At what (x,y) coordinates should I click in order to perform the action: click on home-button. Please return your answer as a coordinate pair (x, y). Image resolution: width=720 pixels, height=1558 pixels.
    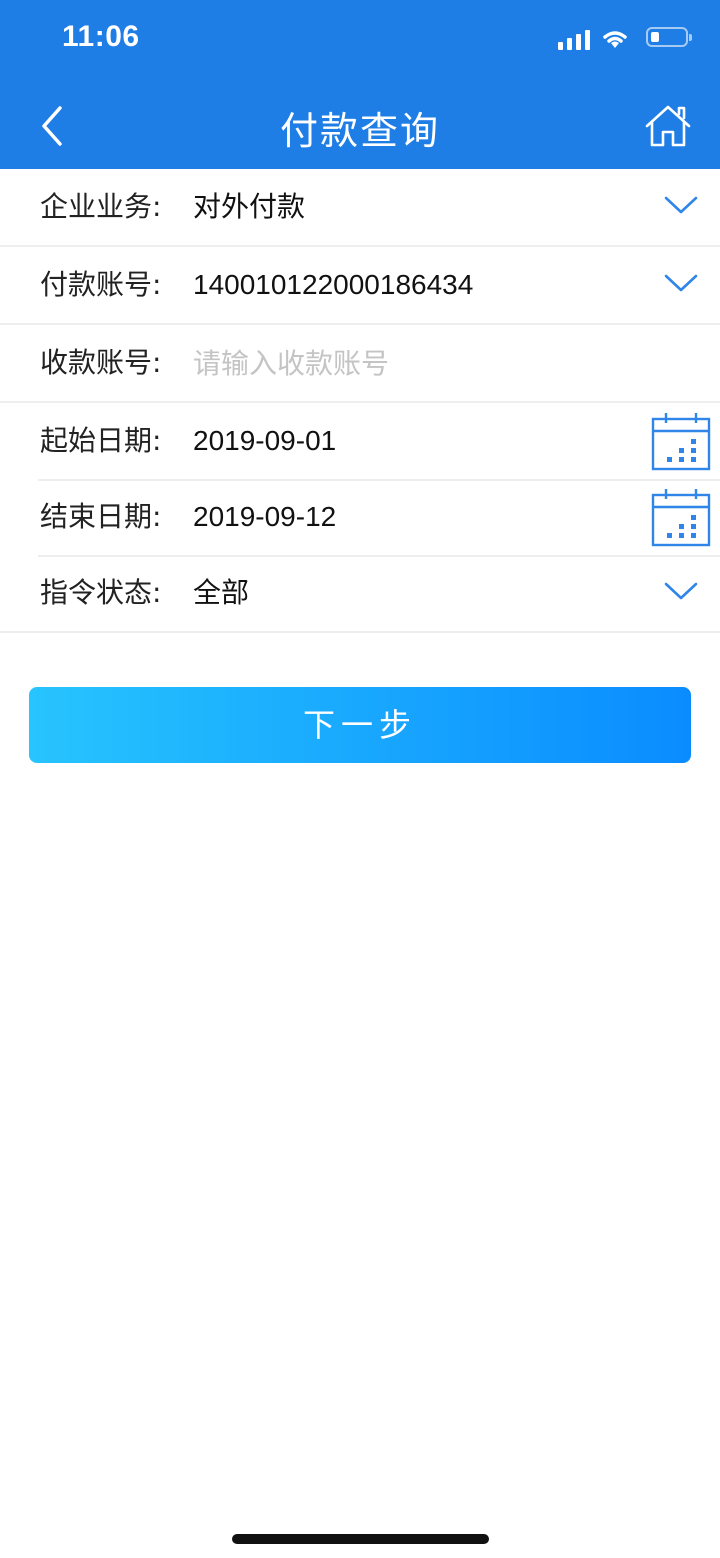
    Looking at the image, I should click on (668, 126).